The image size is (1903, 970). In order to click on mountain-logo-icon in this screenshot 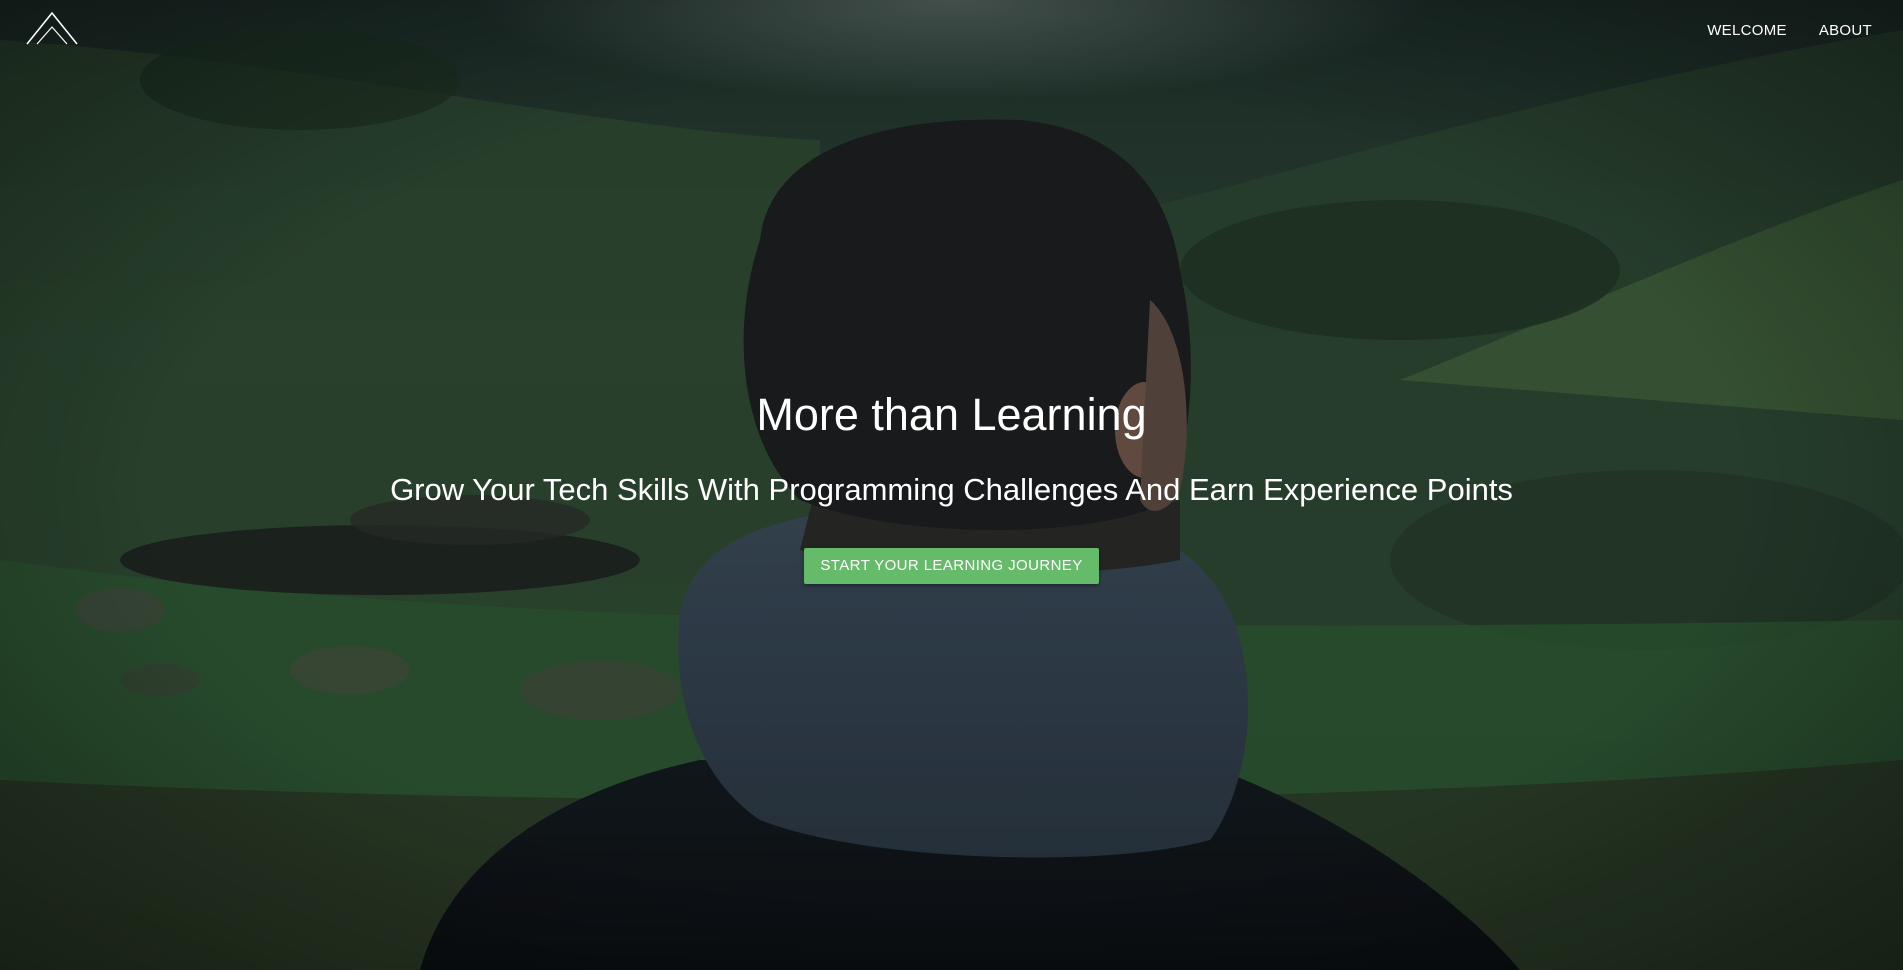, I will do `click(52, 28)`.